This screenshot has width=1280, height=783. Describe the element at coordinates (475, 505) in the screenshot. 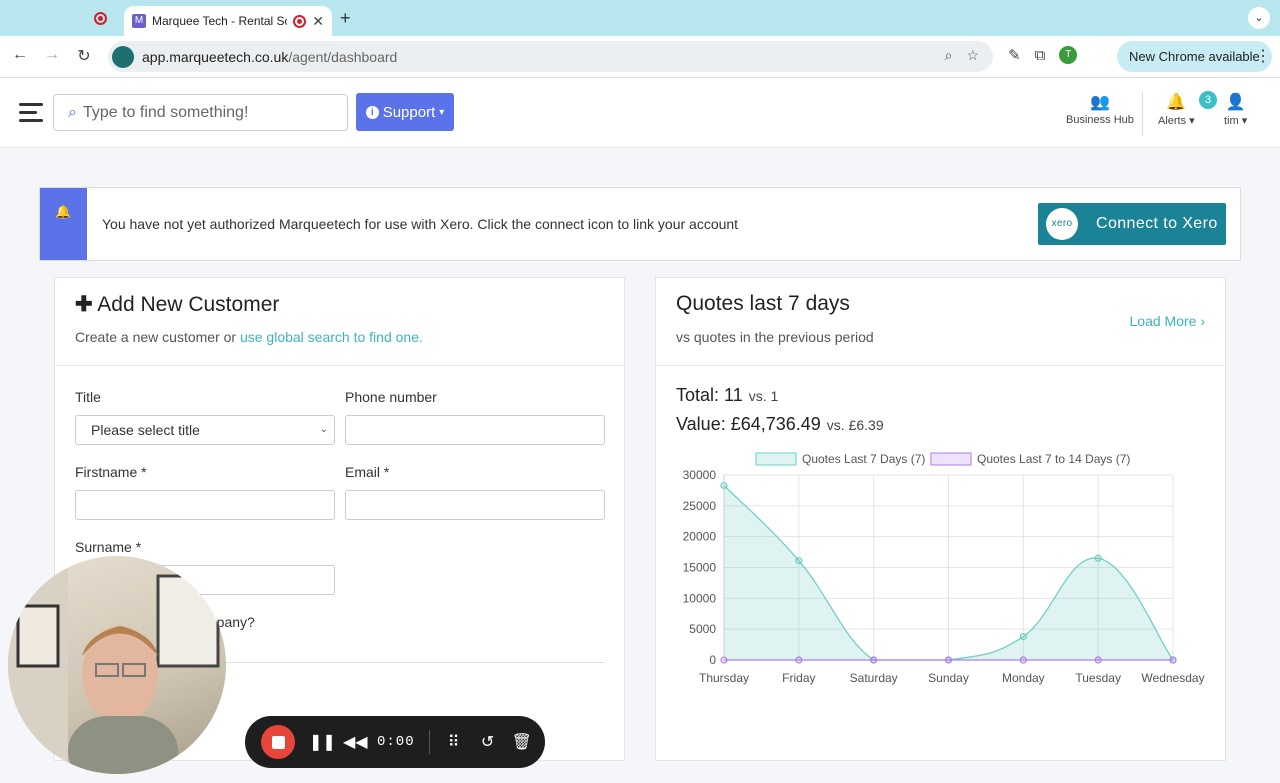

I see `email-field` at that location.